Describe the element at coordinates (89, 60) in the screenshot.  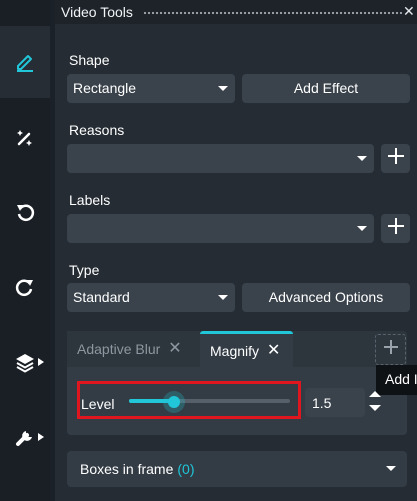
I see `shape-label: Shape` at that location.